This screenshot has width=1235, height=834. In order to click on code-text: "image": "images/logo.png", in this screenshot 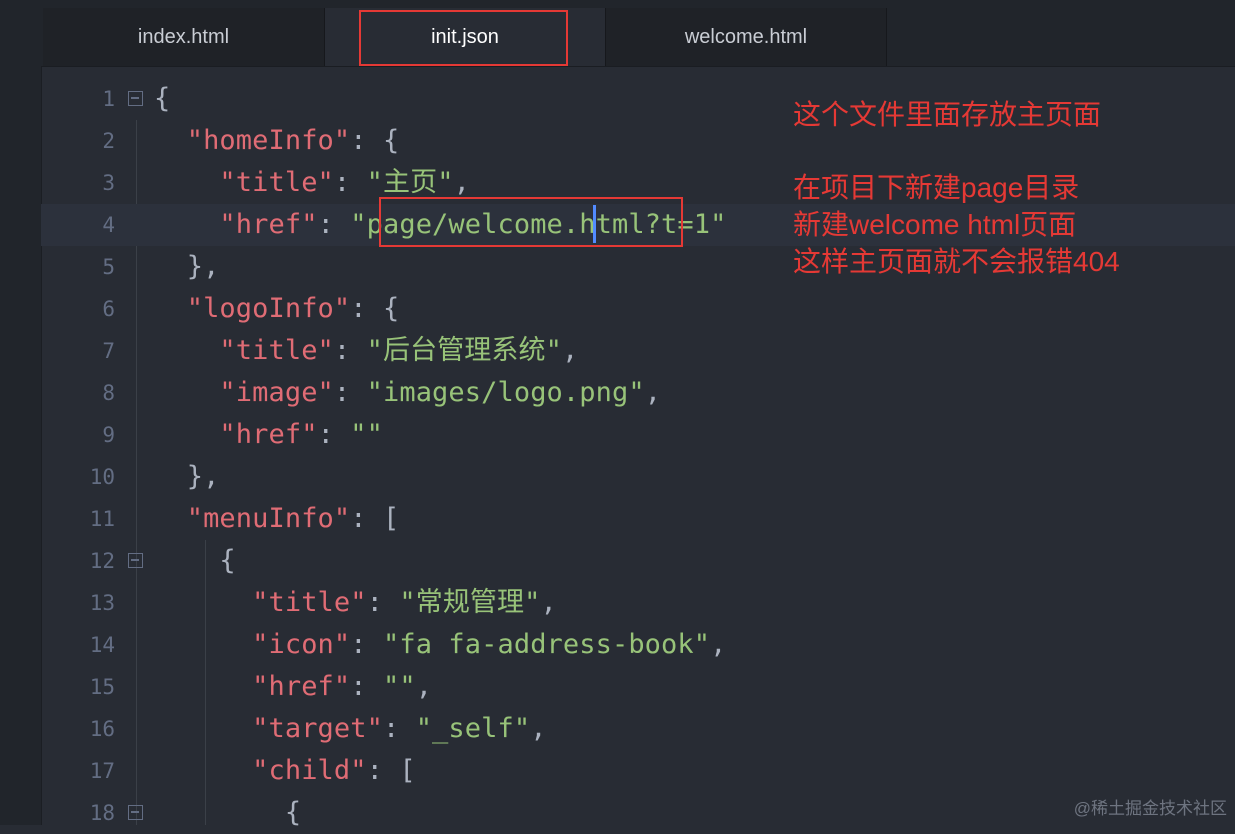, I will do `click(440, 392)`.